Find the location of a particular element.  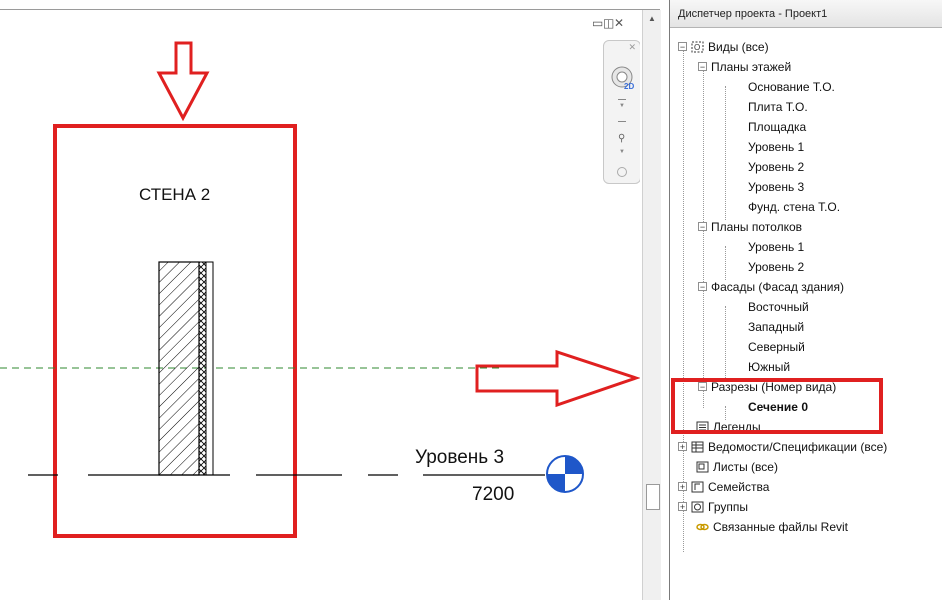

groups-icon is located at coordinates (697, 507).